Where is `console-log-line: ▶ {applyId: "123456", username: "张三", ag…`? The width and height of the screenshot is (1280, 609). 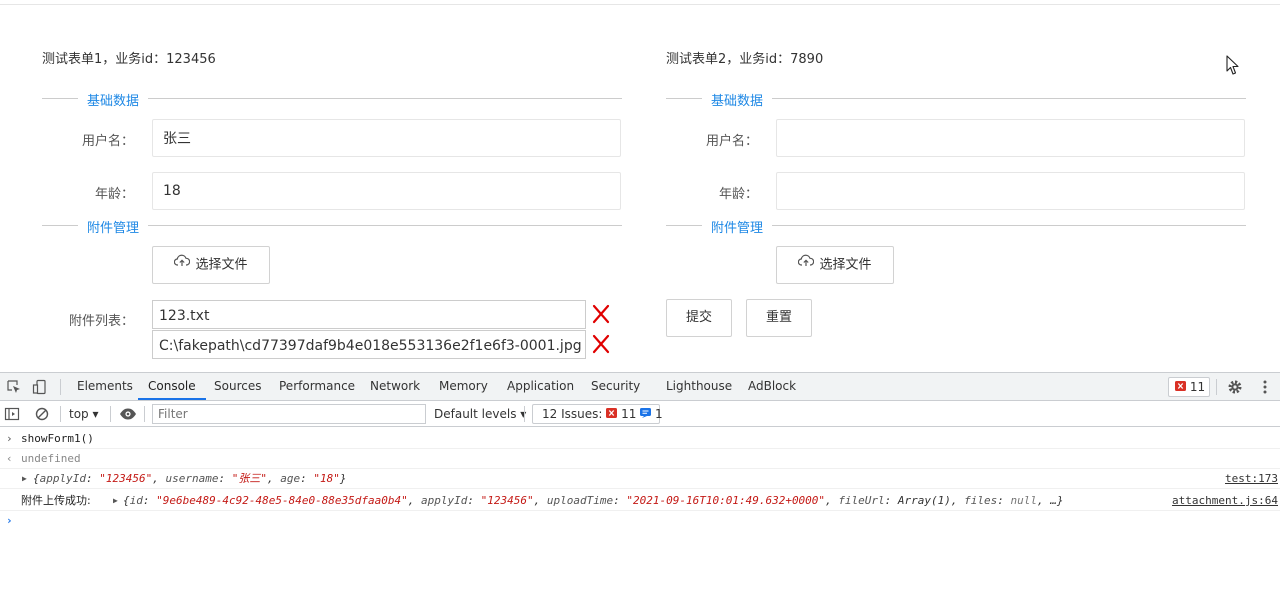 console-log-line: ▶ {applyId: "123456", username: "张三", ag… is located at coordinates (640, 479).